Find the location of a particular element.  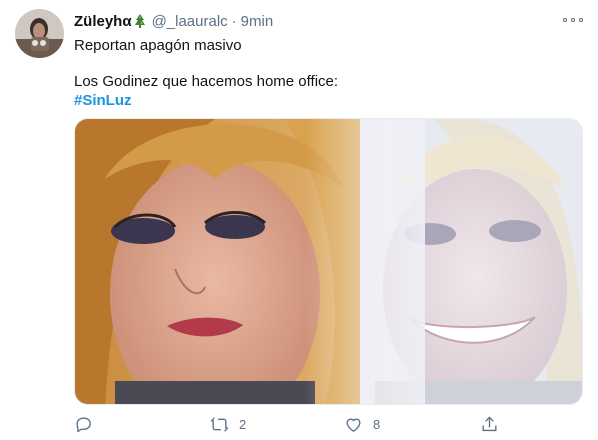

avatar-image is located at coordinates (39, 33).